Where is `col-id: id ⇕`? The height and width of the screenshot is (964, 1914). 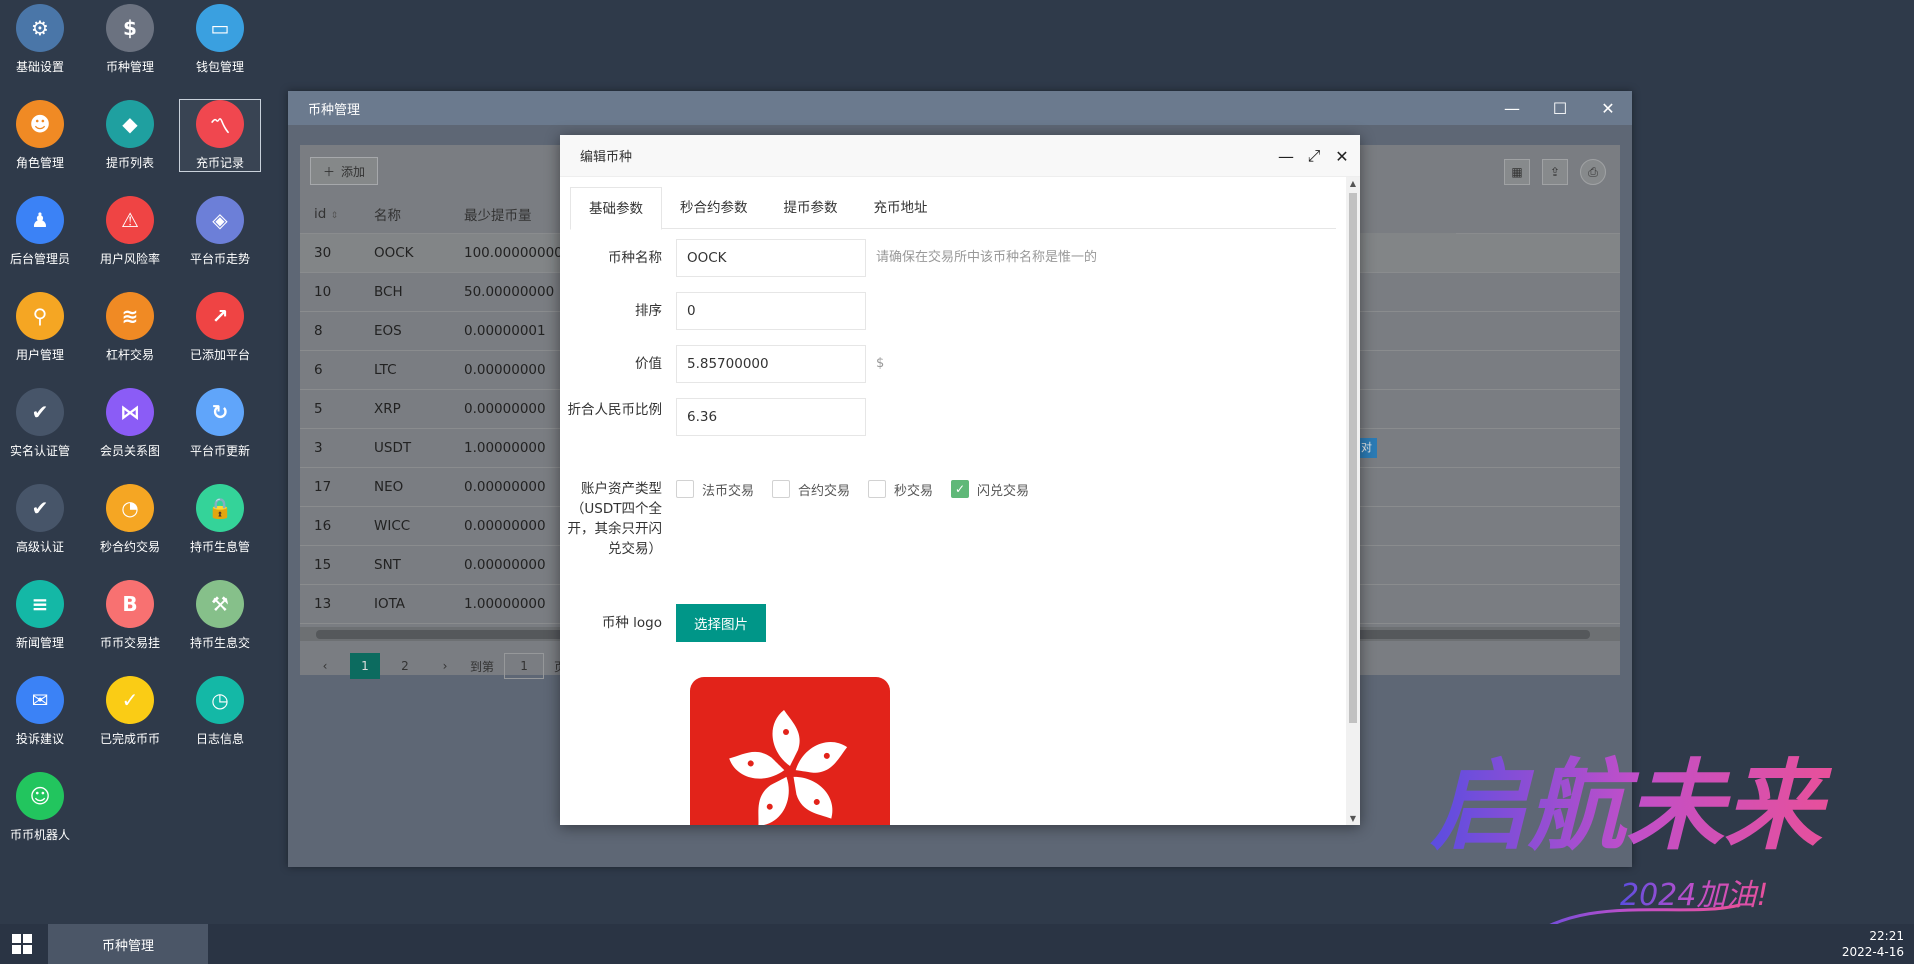 col-id: id ⇕ is located at coordinates (330, 214).